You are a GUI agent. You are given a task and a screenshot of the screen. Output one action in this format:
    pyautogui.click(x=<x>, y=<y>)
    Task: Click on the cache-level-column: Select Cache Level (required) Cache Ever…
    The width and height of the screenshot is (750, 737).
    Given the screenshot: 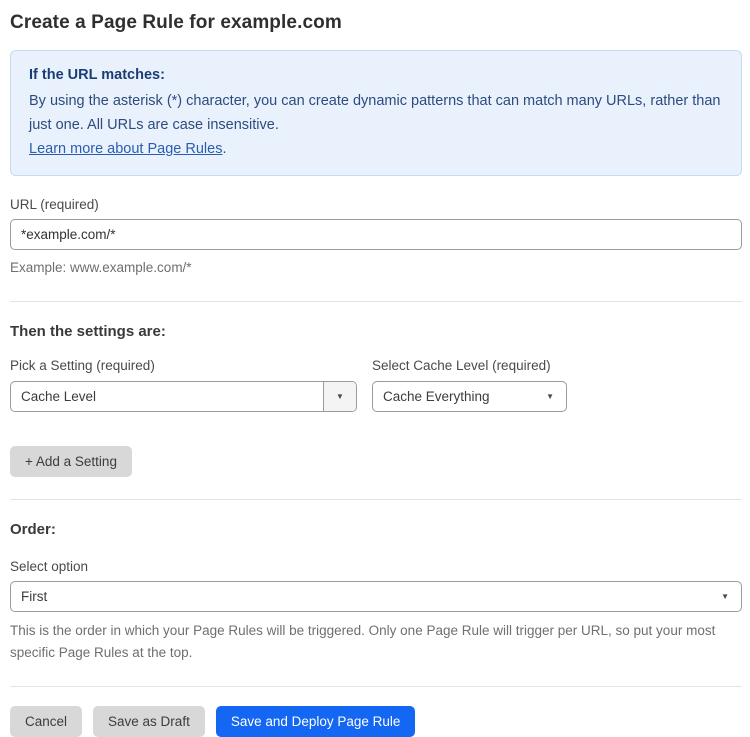 What is the action you would take?
    pyautogui.click(x=469, y=385)
    